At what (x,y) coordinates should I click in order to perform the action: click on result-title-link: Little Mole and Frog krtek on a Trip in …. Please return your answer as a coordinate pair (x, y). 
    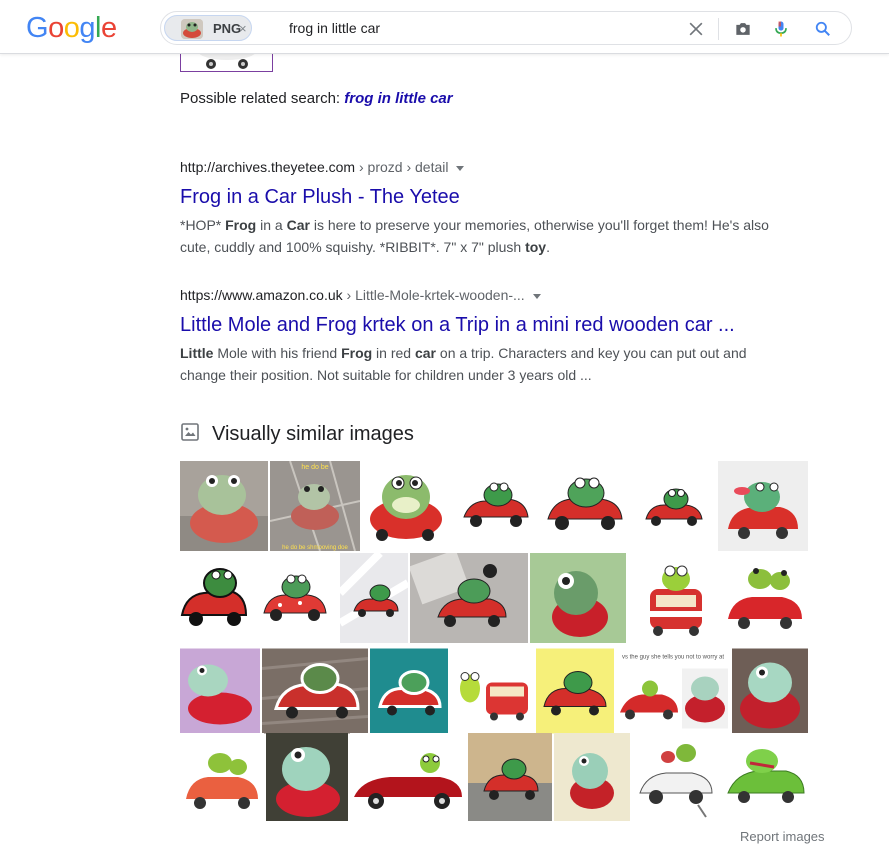
    Looking at the image, I should click on (490, 325).